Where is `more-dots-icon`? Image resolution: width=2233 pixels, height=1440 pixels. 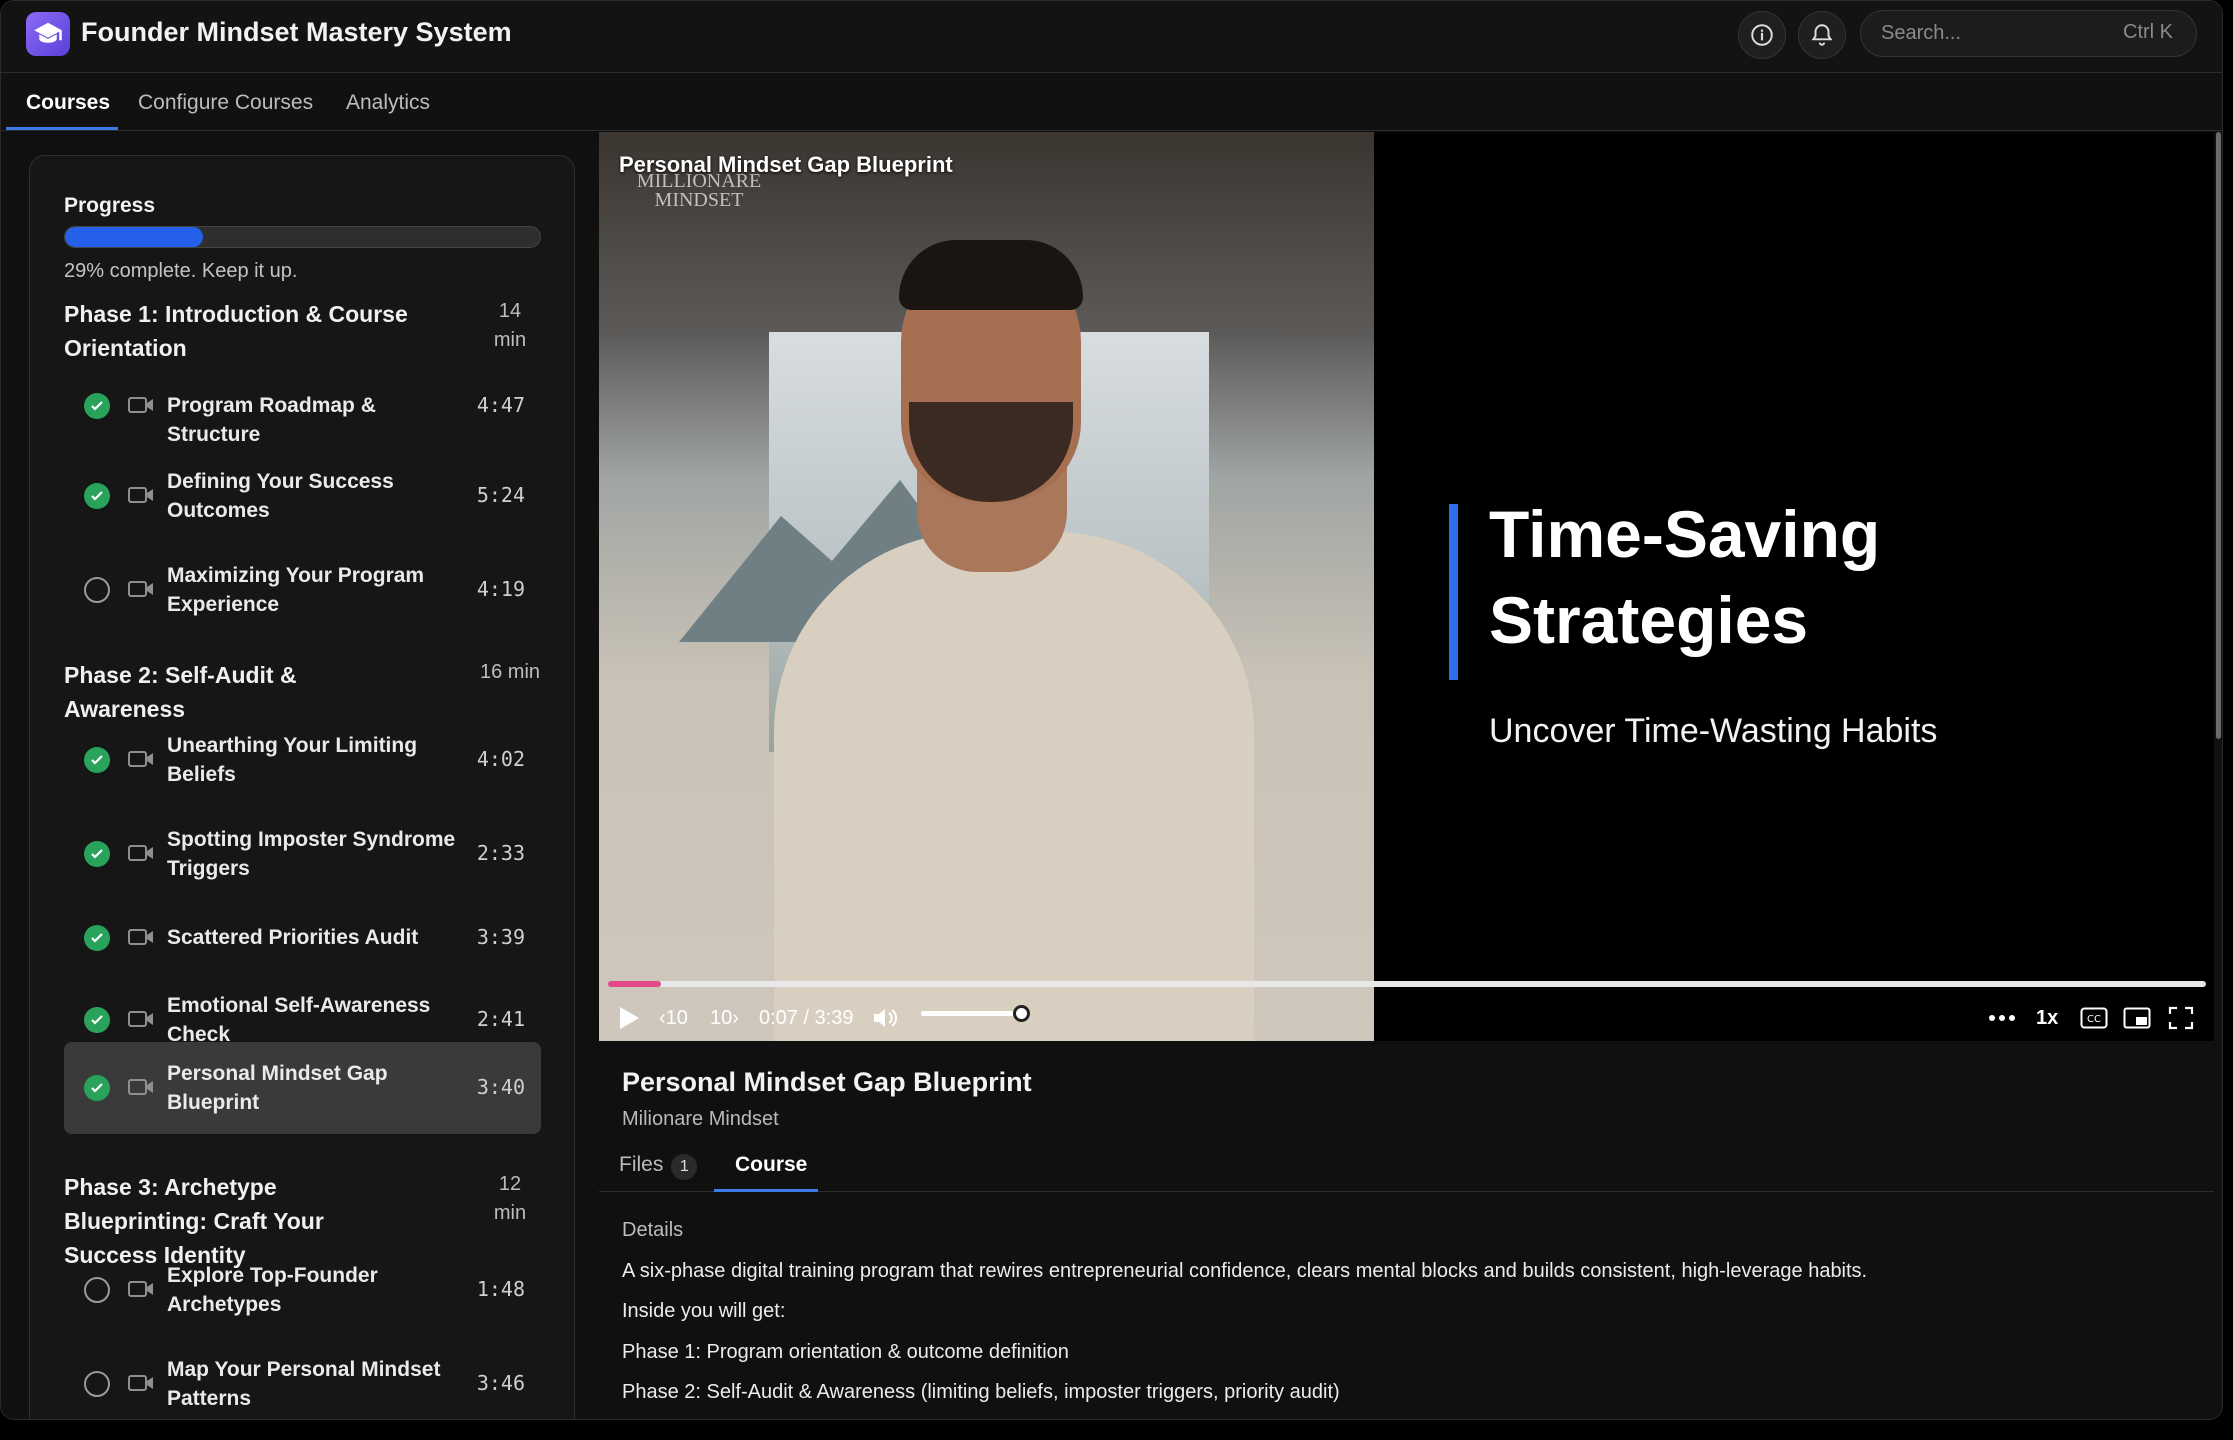
more-dots-icon is located at coordinates (2002, 1018).